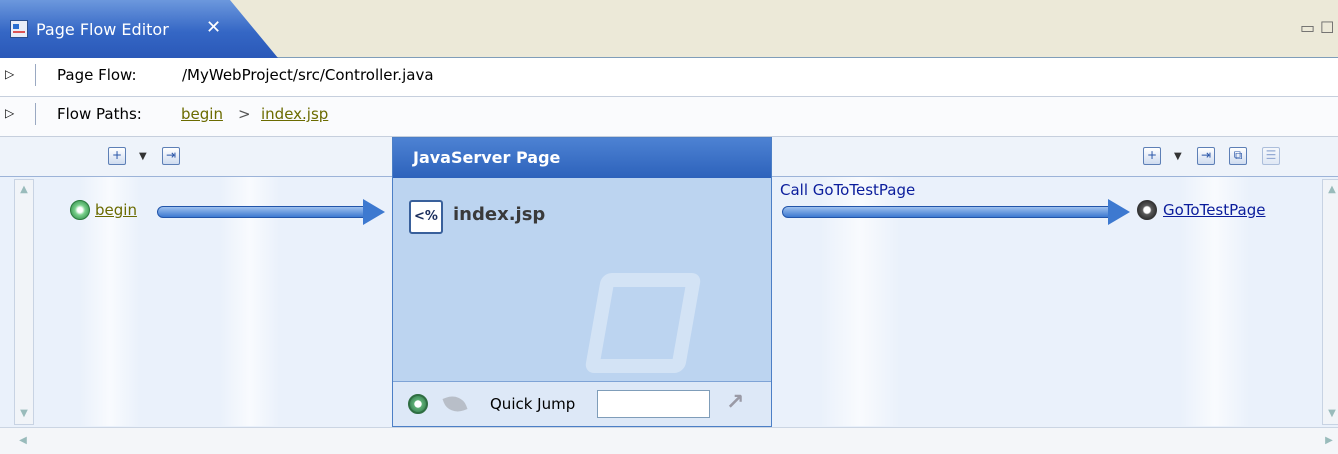 This screenshot has height=454, width=1338. What do you see at coordinates (80, 210) in the screenshot?
I see `begin-action-icon` at bounding box center [80, 210].